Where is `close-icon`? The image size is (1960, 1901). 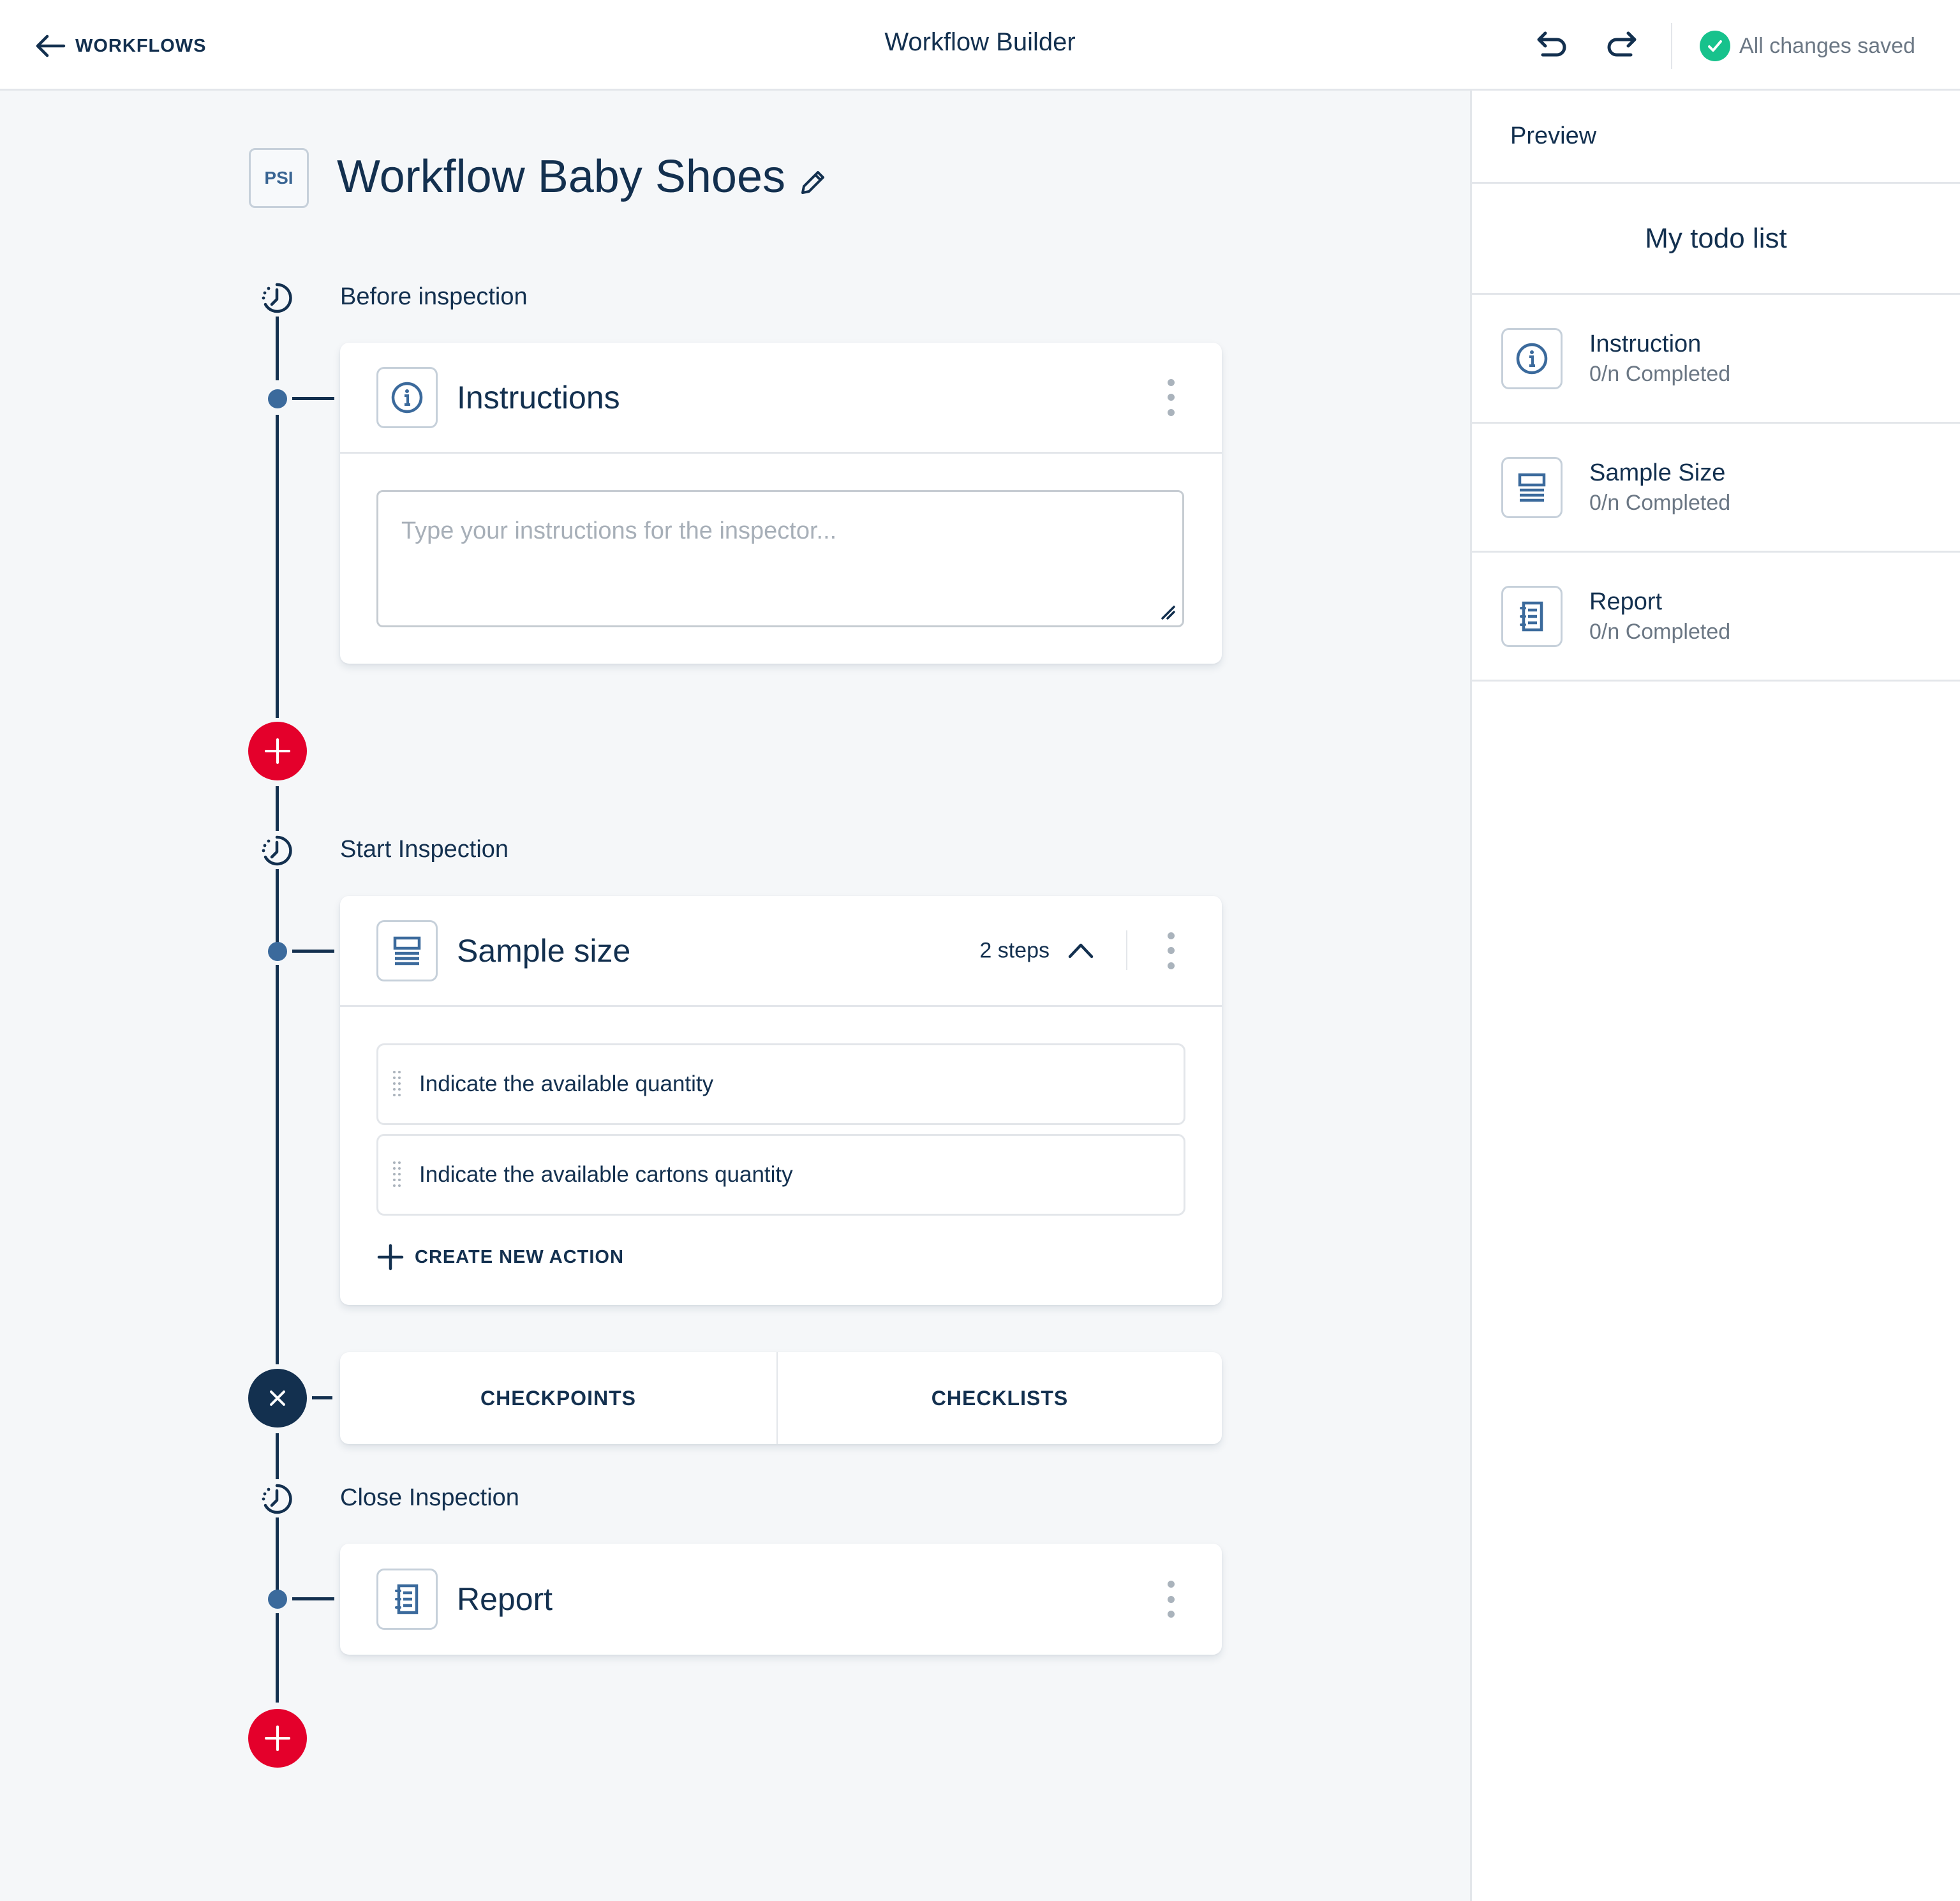
close-icon is located at coordinates (277, 1398).